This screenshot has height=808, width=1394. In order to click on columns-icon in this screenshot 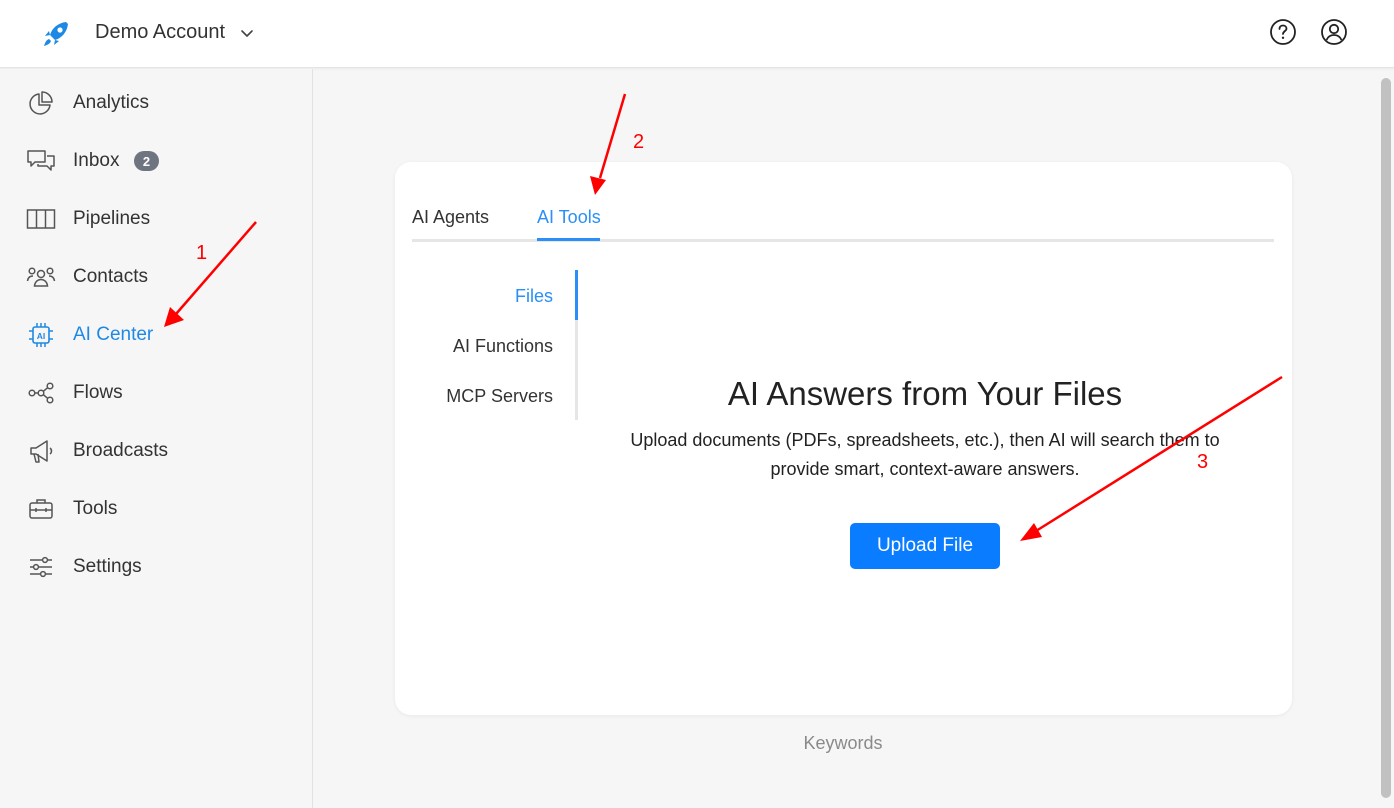, I will do `click(41, 219)`.